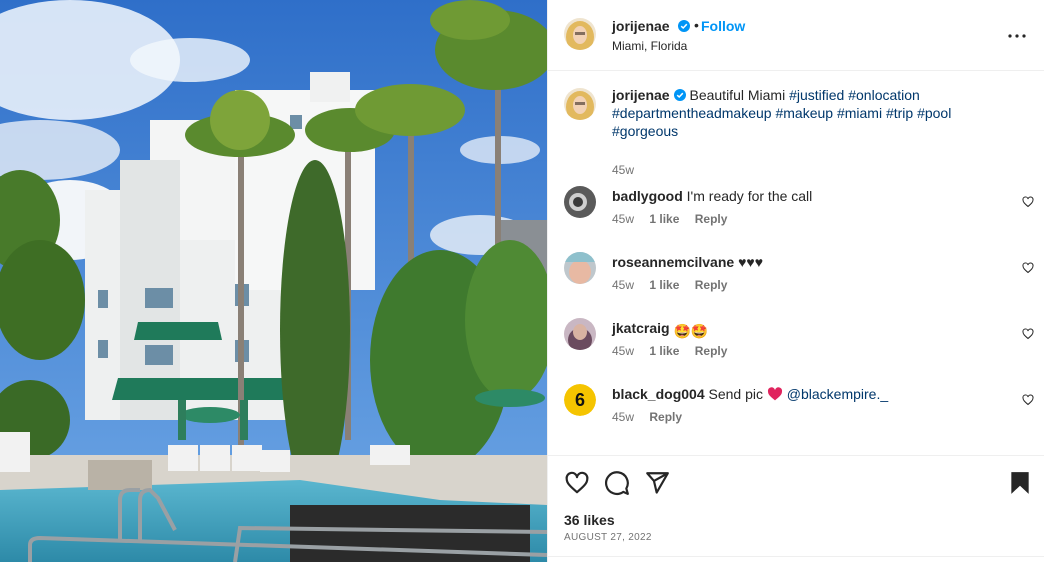  I want to click on share-icon, so click(657, 483).